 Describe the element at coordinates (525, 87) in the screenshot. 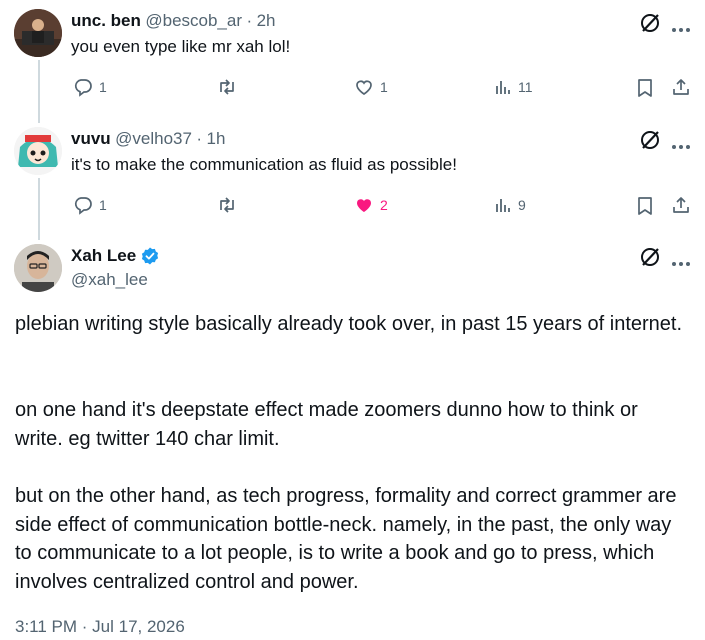

I see `views-count: 11` at that location.